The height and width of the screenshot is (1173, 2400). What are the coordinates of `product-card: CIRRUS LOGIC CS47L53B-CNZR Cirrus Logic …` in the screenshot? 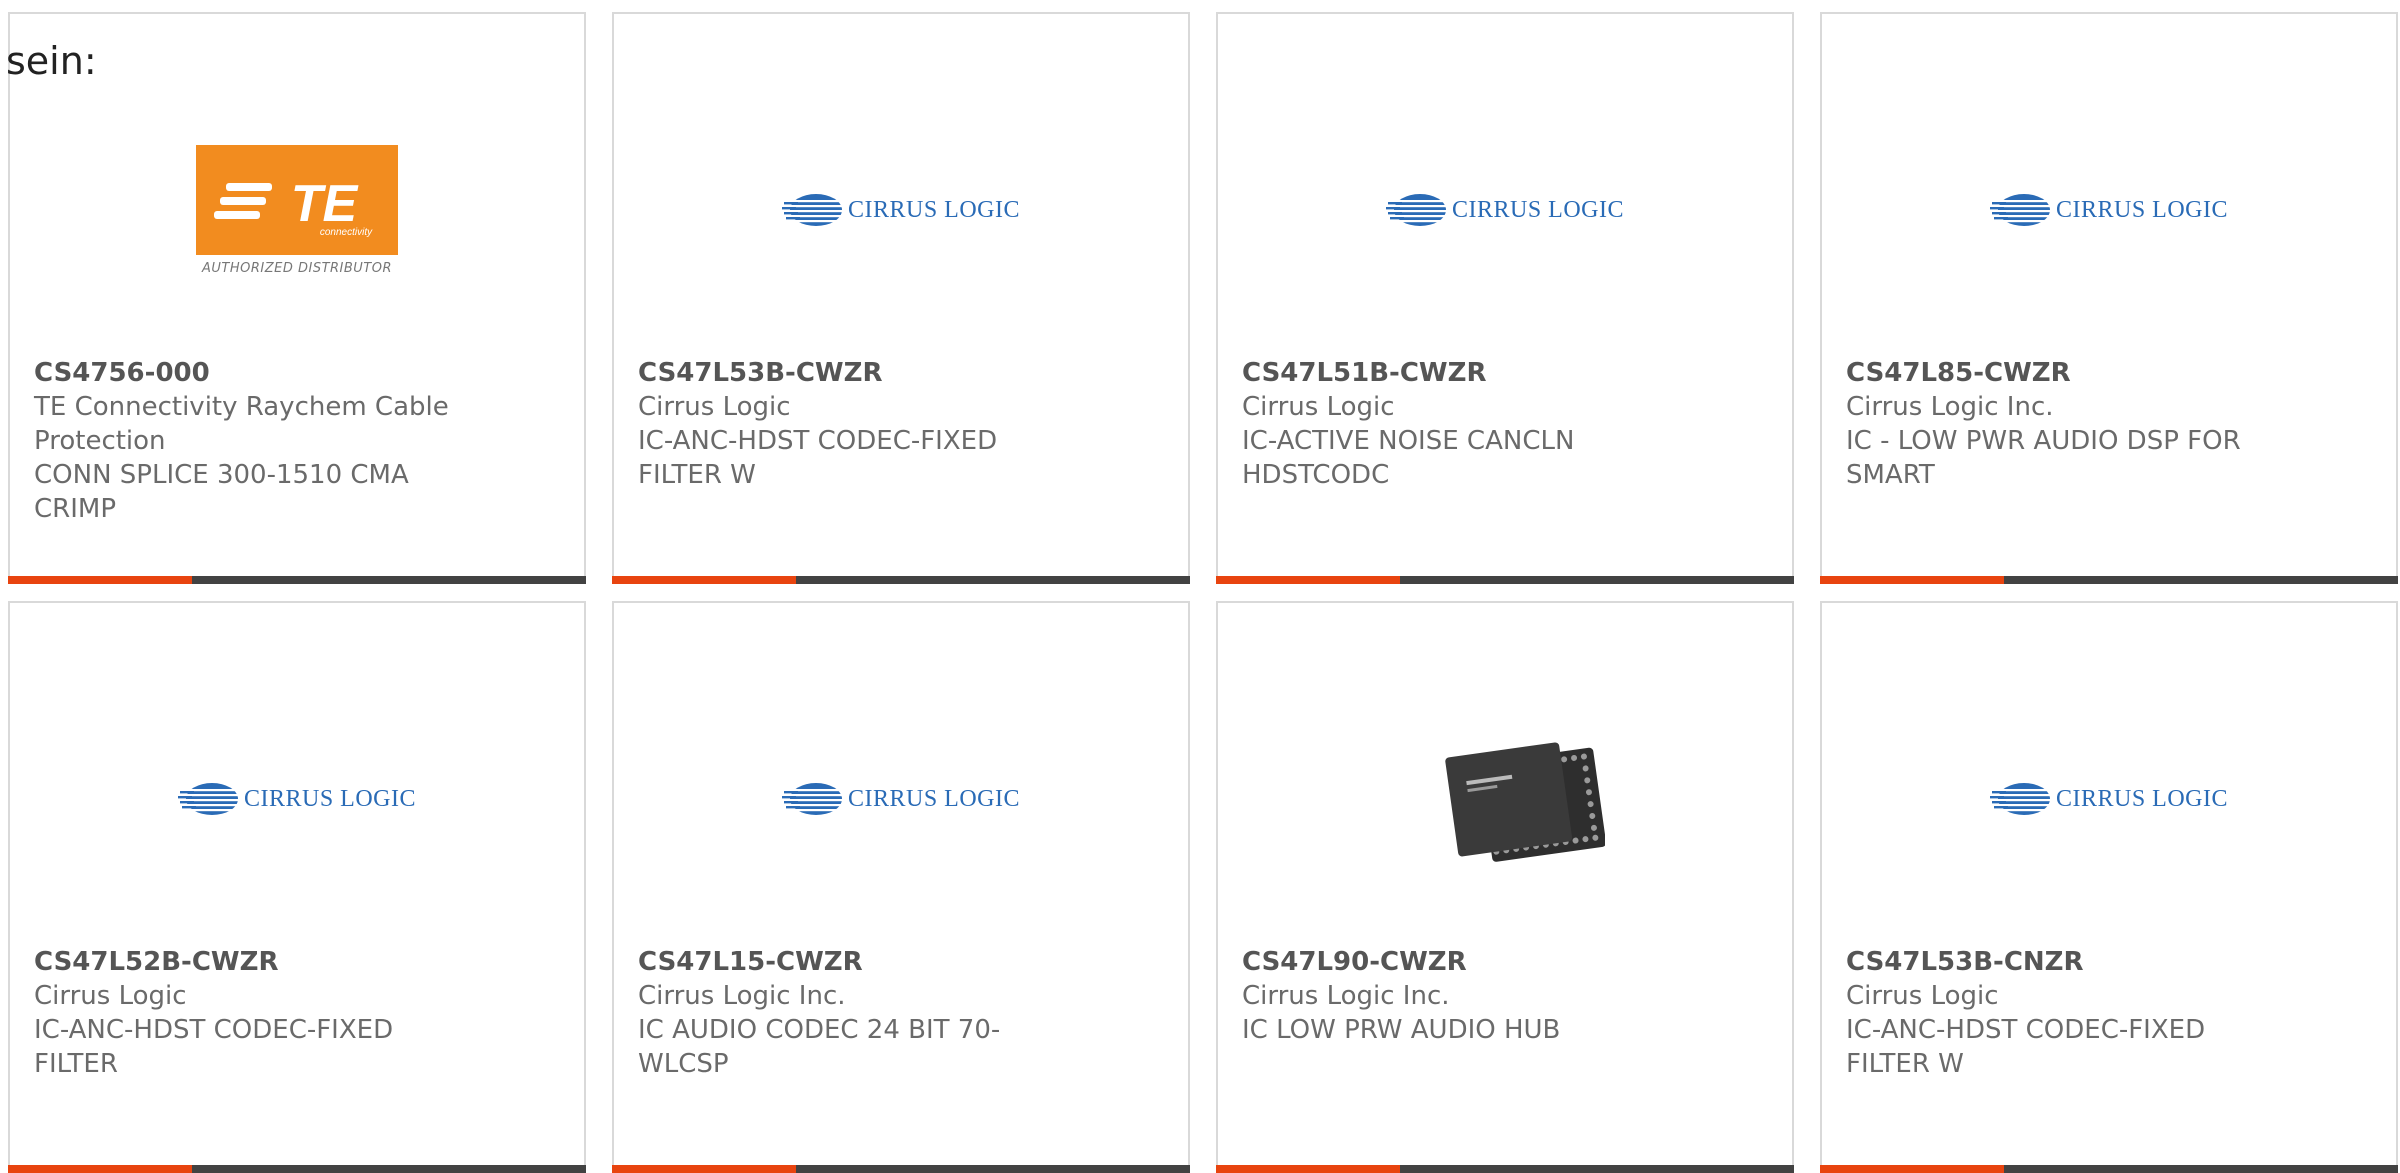 It's located at (2109, 887).